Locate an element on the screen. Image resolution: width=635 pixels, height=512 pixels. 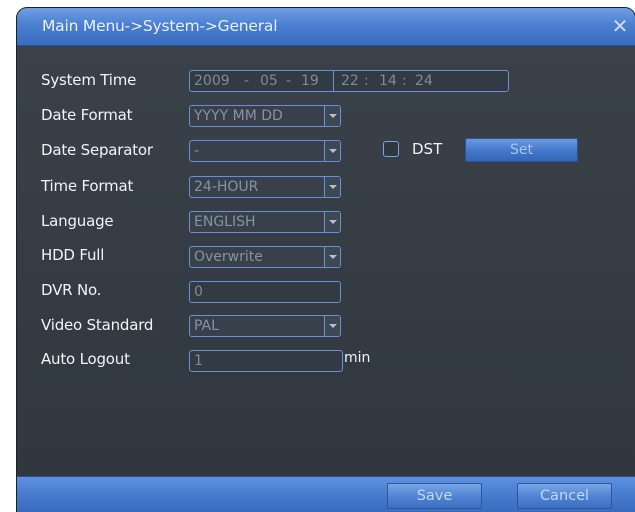
hdd-full-dropdown-button is located at coordinates (332, 257).